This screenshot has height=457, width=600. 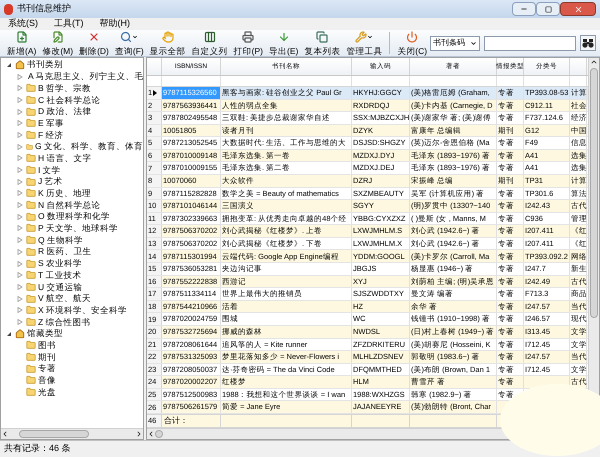 What do you see at coordinates (284, 36) in the screenshot?
I see `down-arrow-icon` at bounding box center [284, 36].